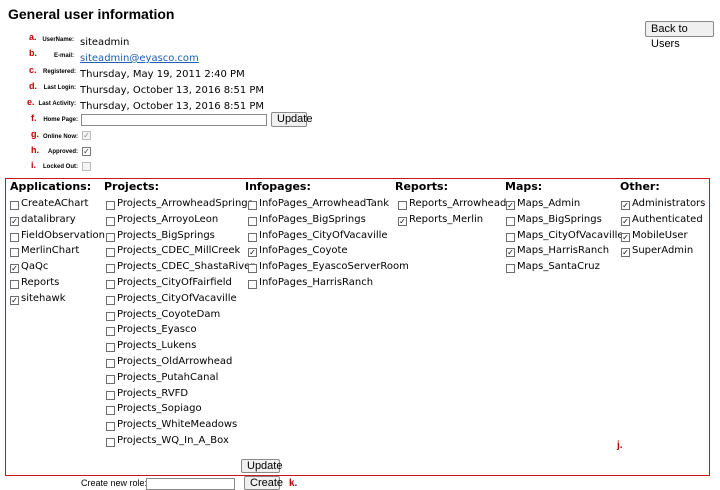  I want to click on maps-title: Maps:, so click(524, 186).